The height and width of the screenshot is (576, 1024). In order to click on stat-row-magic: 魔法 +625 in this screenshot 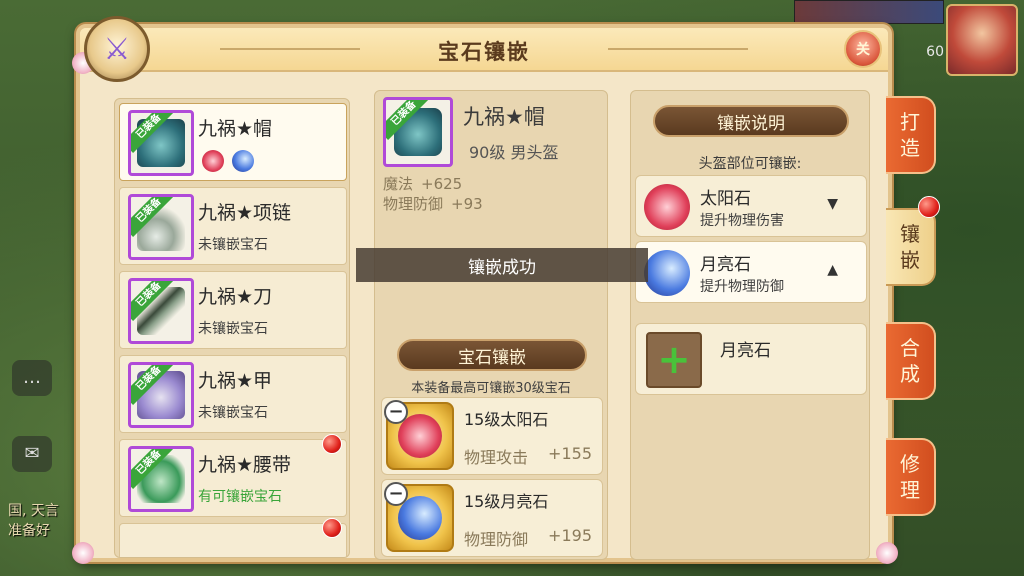, I will do `click(422, 183)`.